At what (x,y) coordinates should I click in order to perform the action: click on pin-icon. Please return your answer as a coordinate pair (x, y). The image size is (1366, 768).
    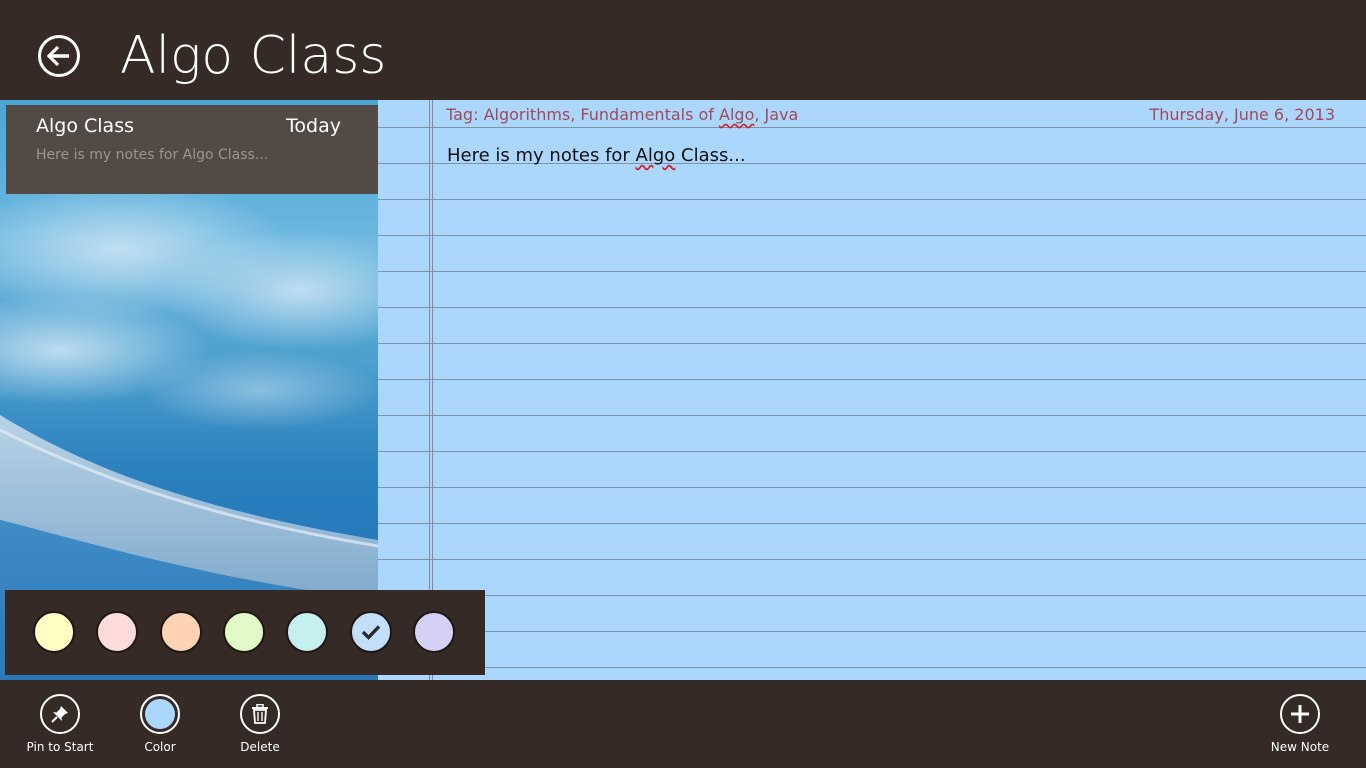
    Looking at the image, I should click on (59, 714).